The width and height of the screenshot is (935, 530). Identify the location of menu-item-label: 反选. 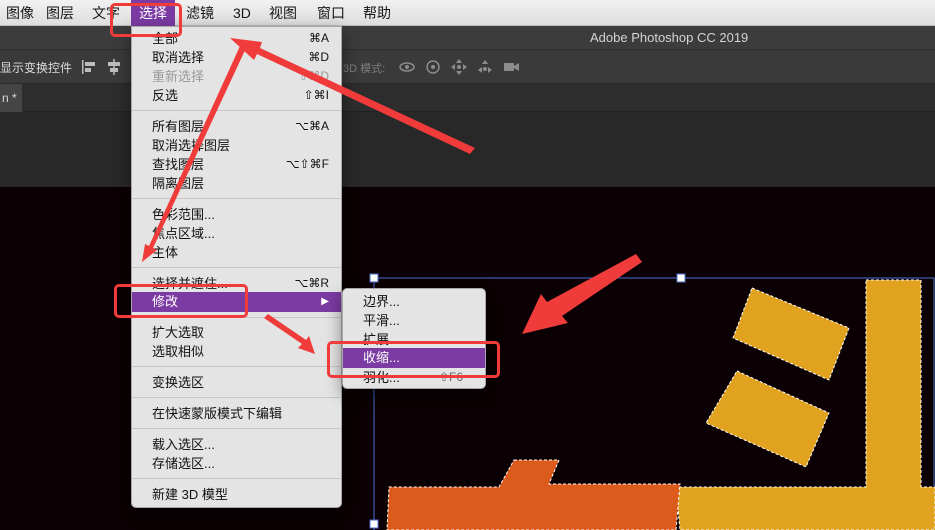
(165, 95).